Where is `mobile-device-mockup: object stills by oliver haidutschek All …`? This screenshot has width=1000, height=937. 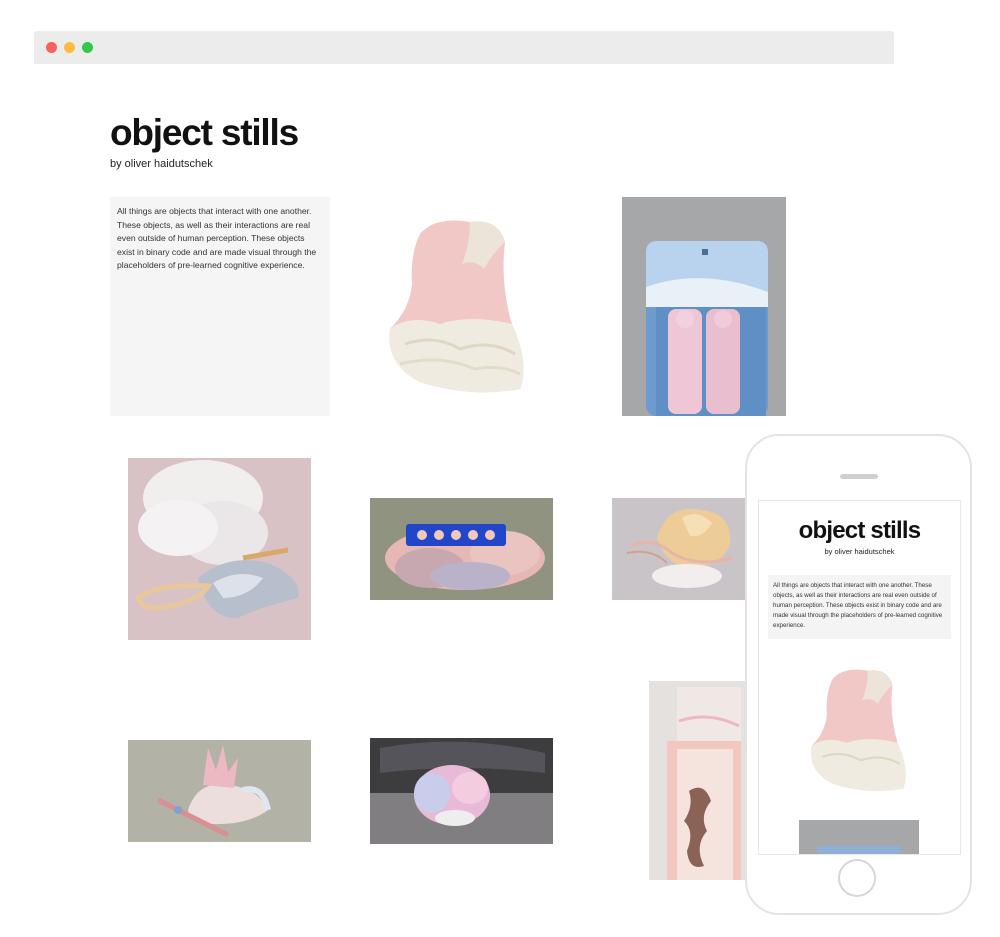 mobile-device-mockup: object stills by oliver haidutschek All … is located at coordinates (858, 674).